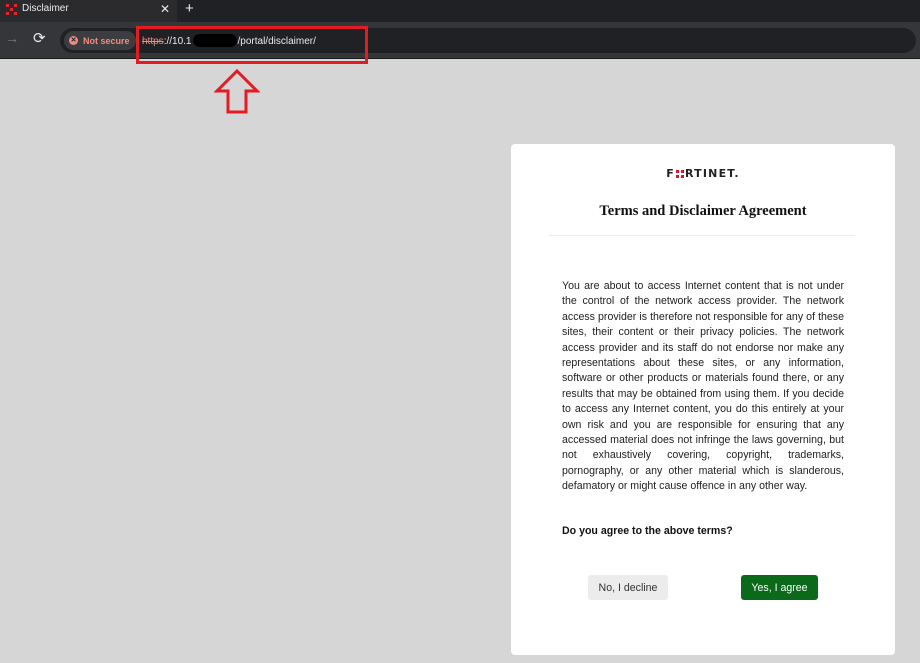 The image size is (920, 663). I want to click on fortinet-mark-icon, so click(680, 174).